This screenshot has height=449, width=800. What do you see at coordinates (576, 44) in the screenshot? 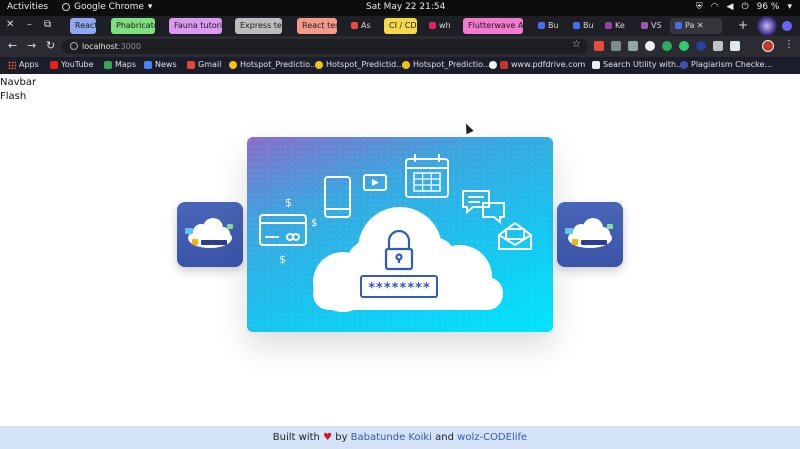
I see `bookmark-star-icon: ☆` at bounding box center [576, 44].